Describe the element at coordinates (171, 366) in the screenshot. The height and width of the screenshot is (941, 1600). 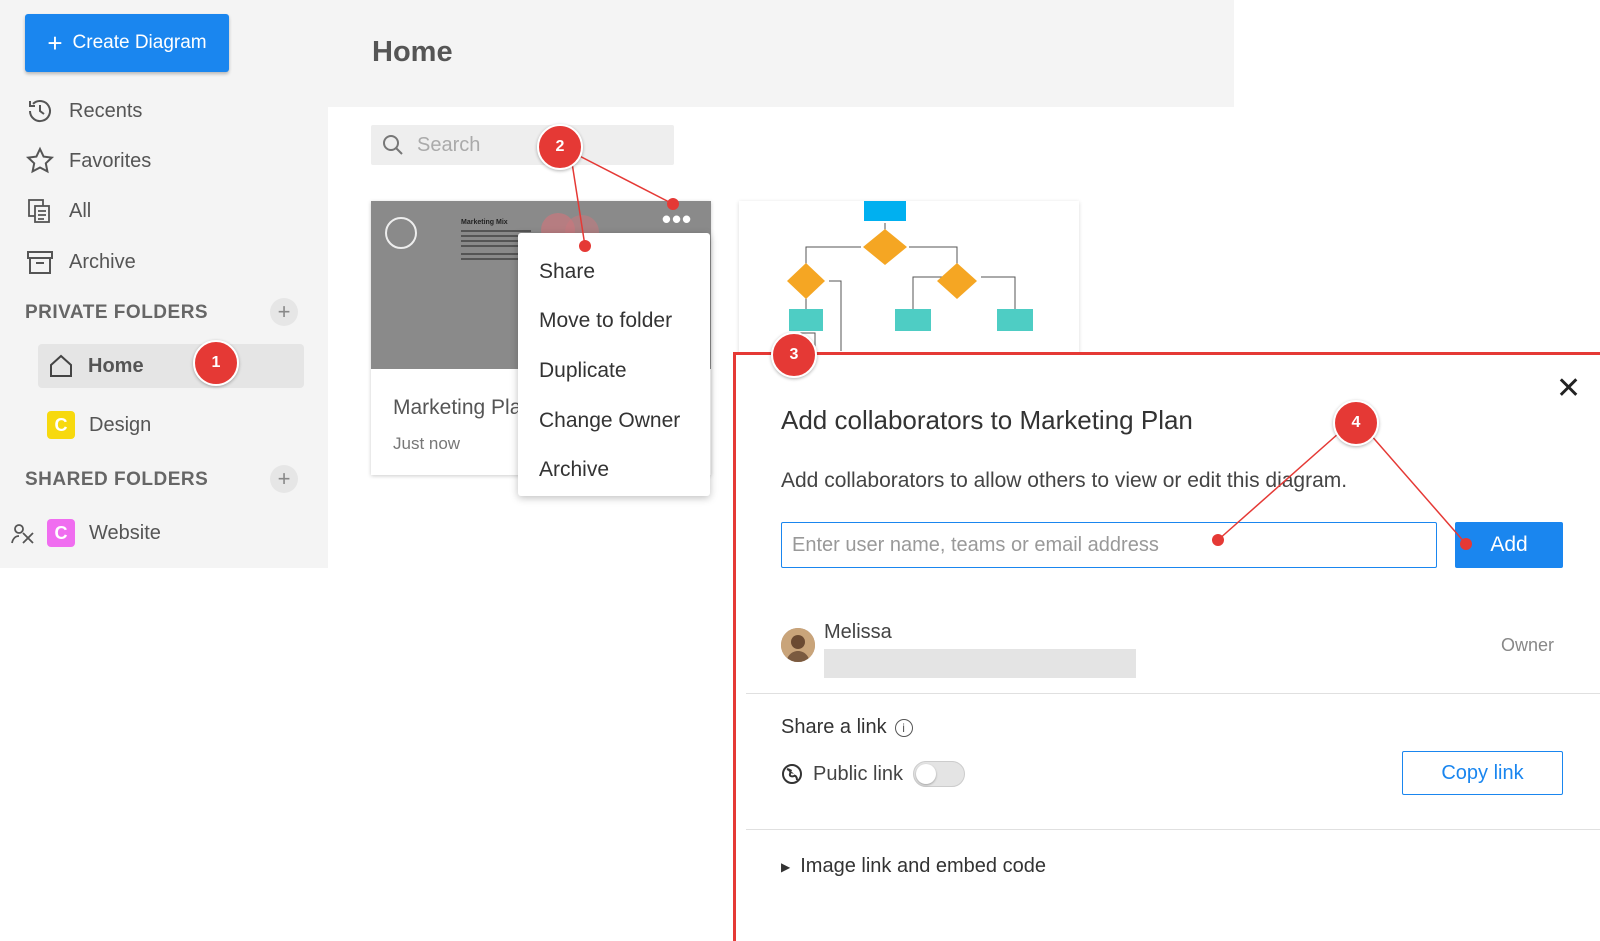
I see `folder-home: Home` at that location.